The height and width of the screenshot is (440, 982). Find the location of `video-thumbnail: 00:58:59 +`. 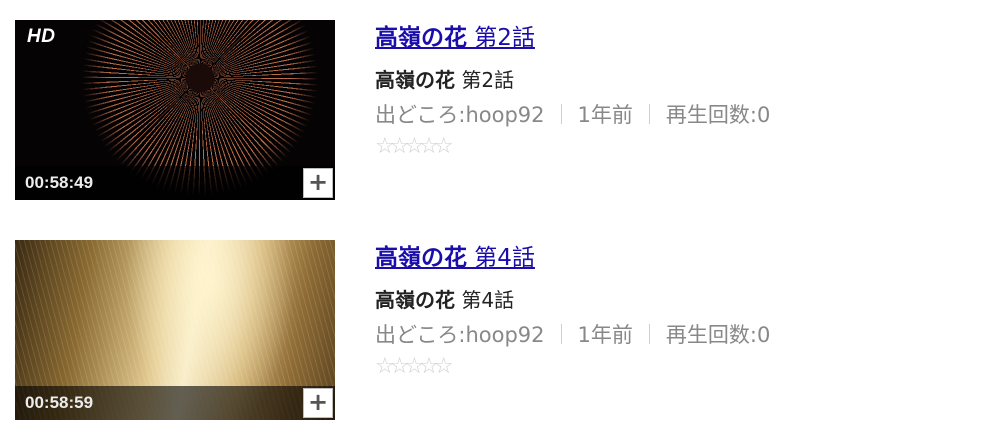

video-thumbnail: 00:58:59 + is located at coordinates (175, 330).